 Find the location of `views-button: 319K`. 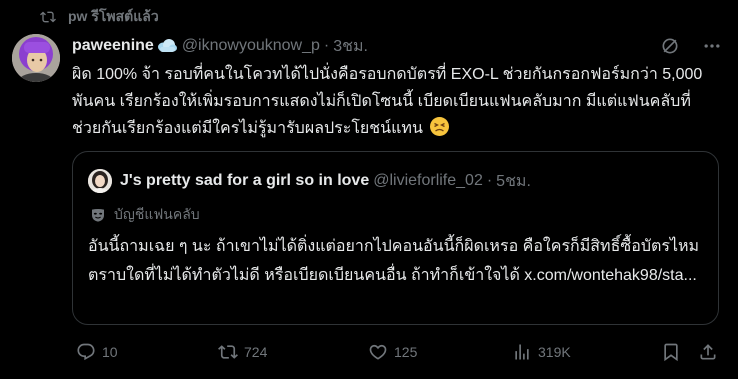

views-button: 319K is located at coordinates (541, 352).